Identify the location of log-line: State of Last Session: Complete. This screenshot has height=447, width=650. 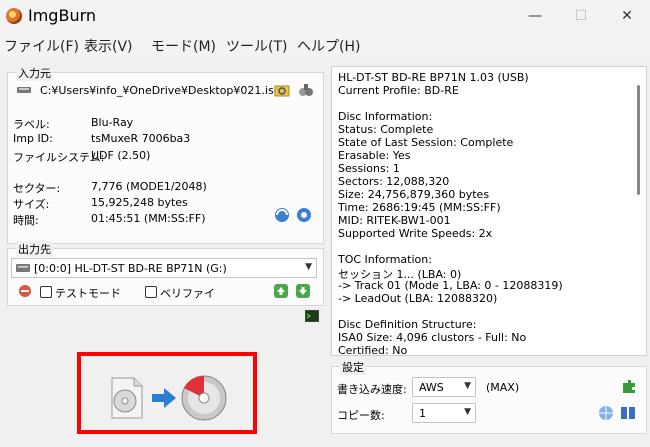
(426, 142).